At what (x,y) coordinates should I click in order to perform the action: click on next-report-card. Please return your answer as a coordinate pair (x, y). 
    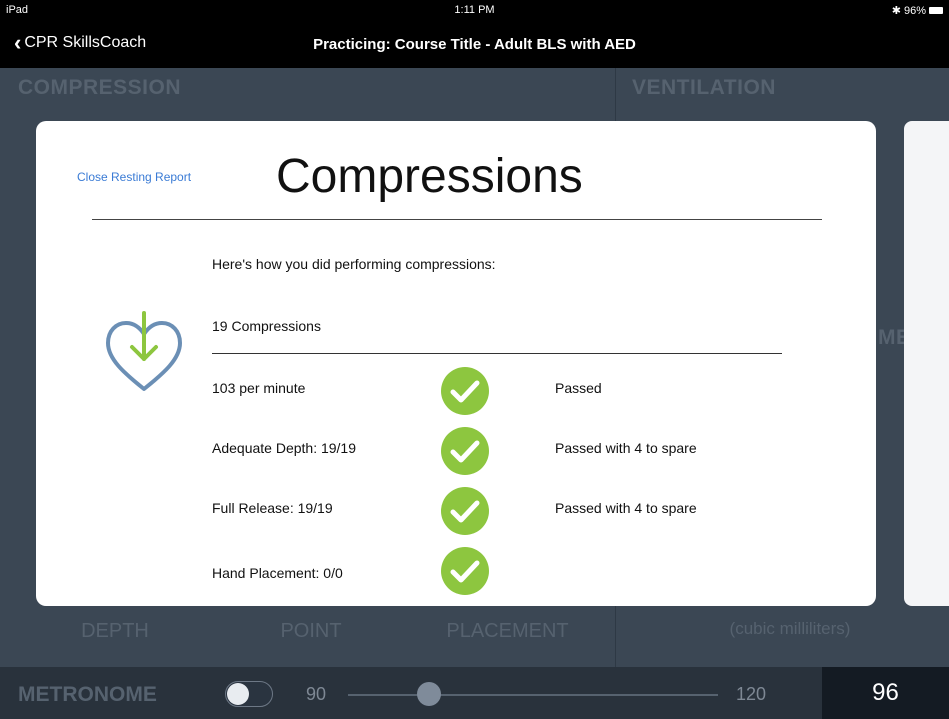
    Looking at the image, I should click on (926, 363).